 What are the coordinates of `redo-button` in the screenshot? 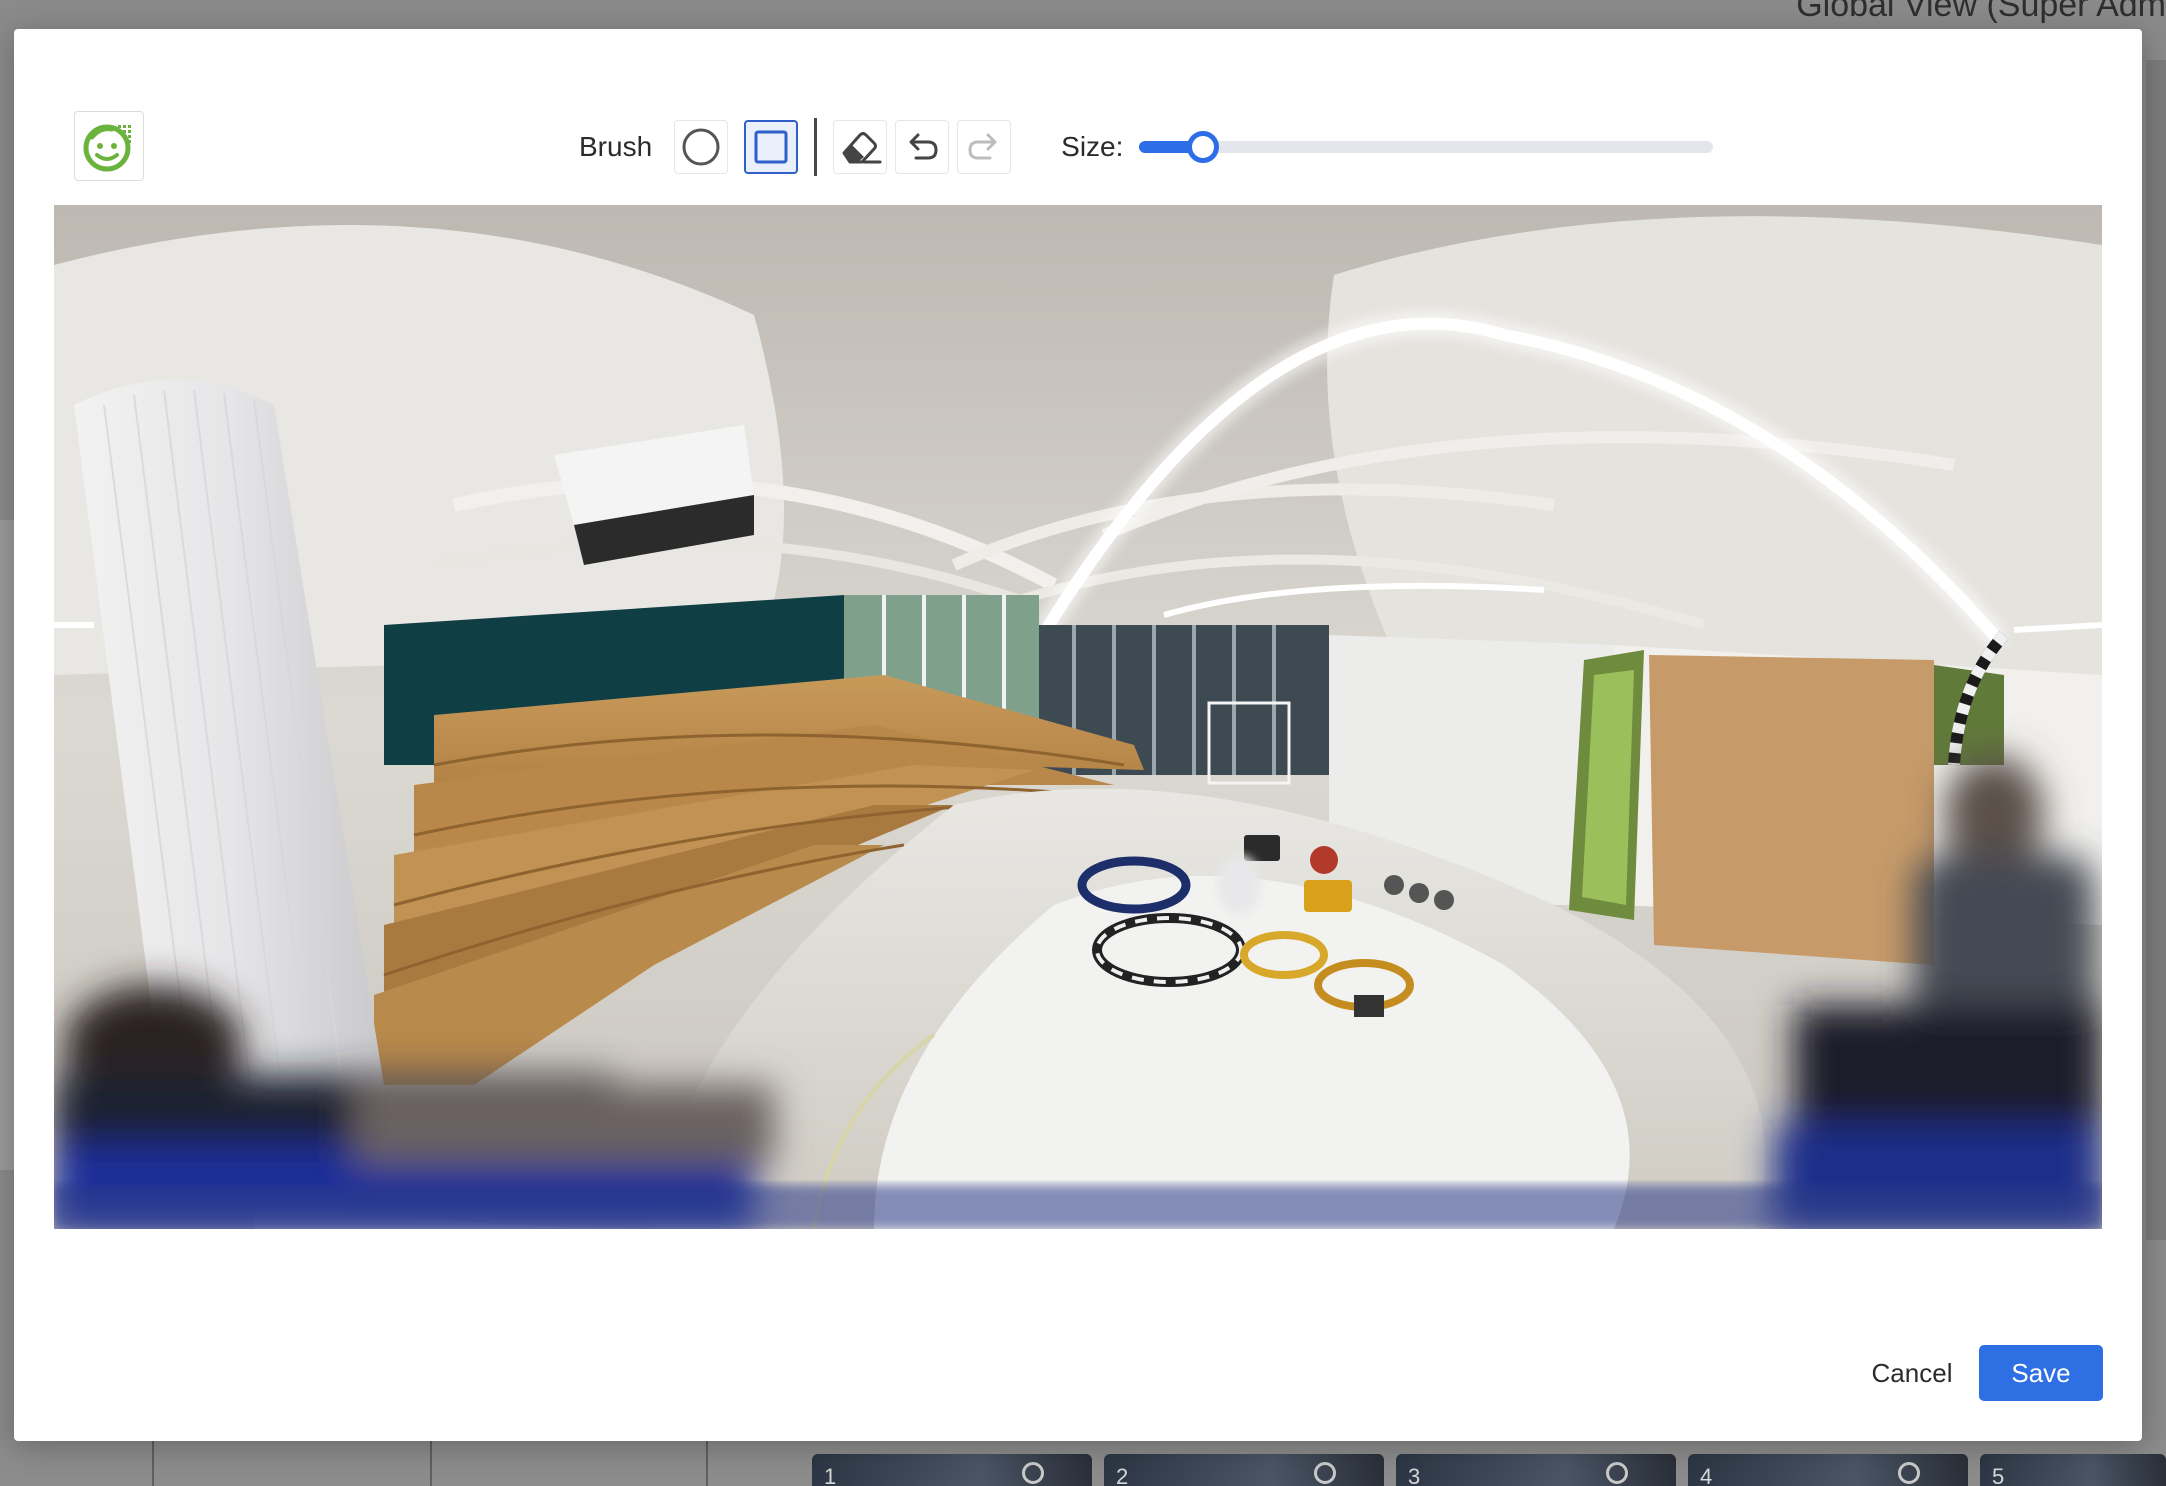 It's located at (984, 147).